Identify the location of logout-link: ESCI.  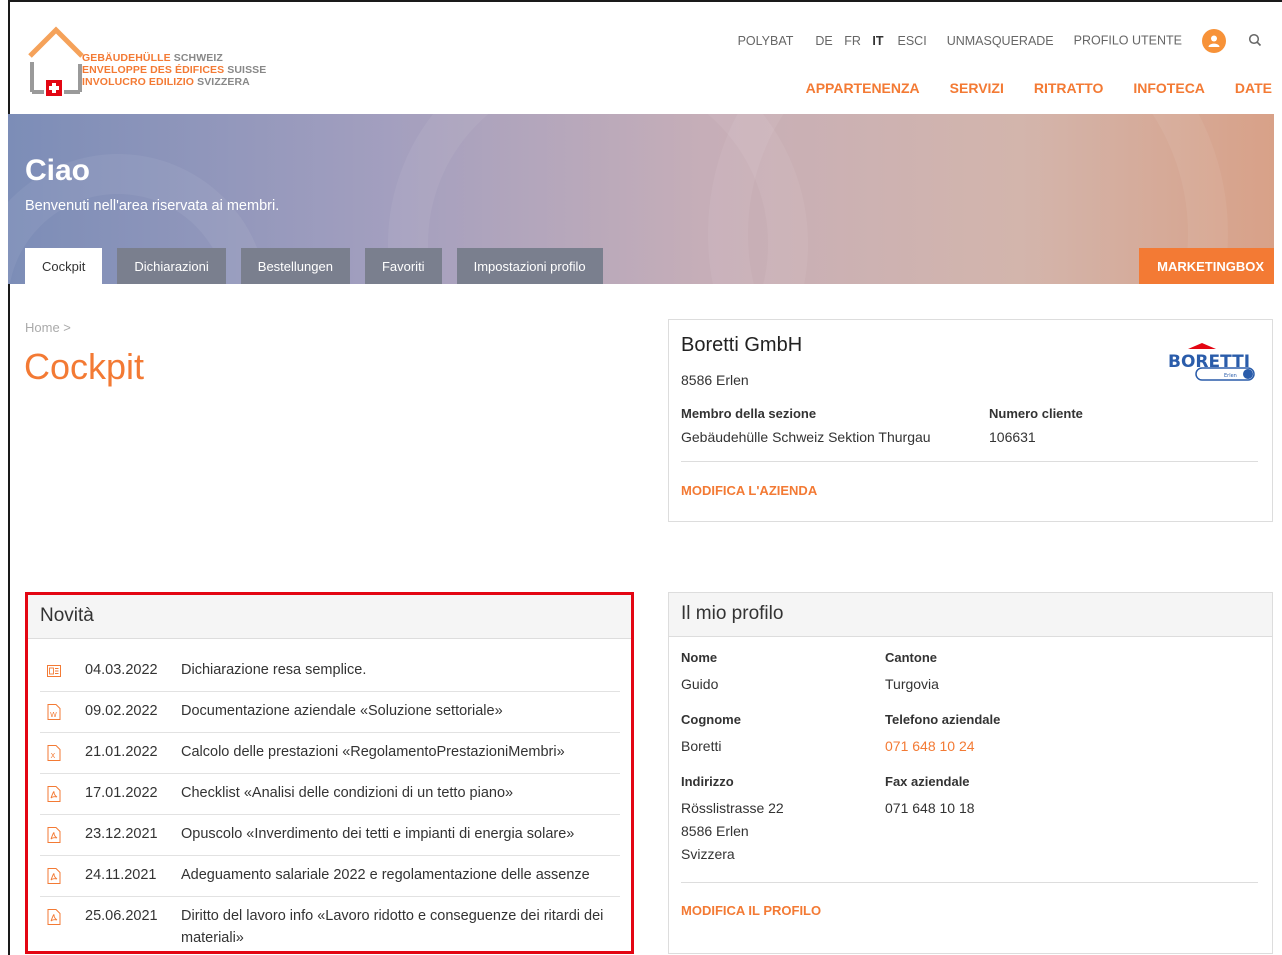
(912, 41).